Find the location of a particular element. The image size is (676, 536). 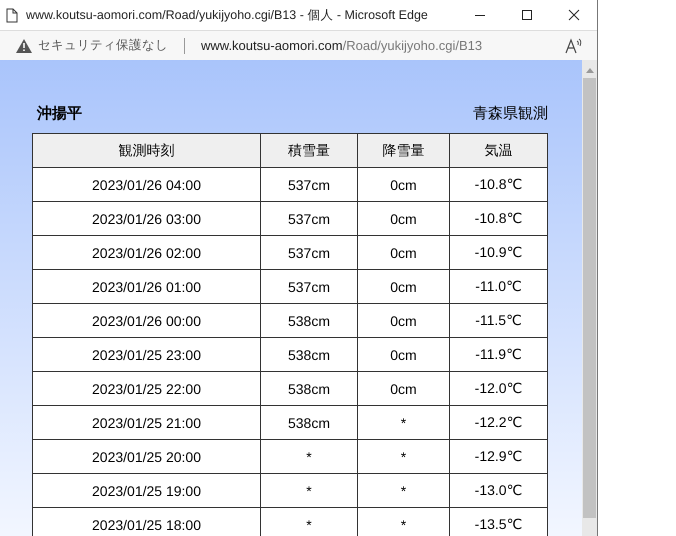

table-cell: 2023/01/25 20:00 is located at coordinates (146, 457).